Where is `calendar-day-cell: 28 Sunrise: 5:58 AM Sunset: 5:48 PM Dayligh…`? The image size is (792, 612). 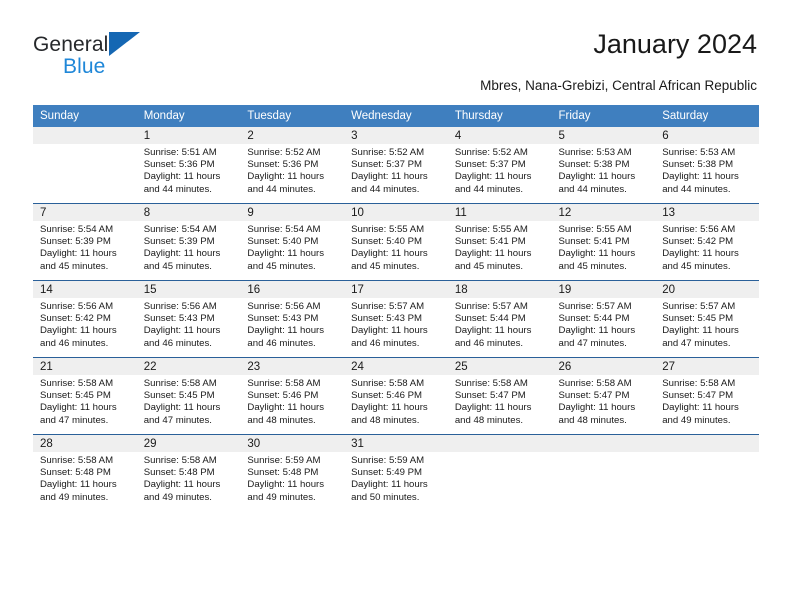 calendar-day-cell: 28 Sunrise: 5:58 AM Sunset: 5:48 PM Dayligh… is located at coordinates (85, 472).